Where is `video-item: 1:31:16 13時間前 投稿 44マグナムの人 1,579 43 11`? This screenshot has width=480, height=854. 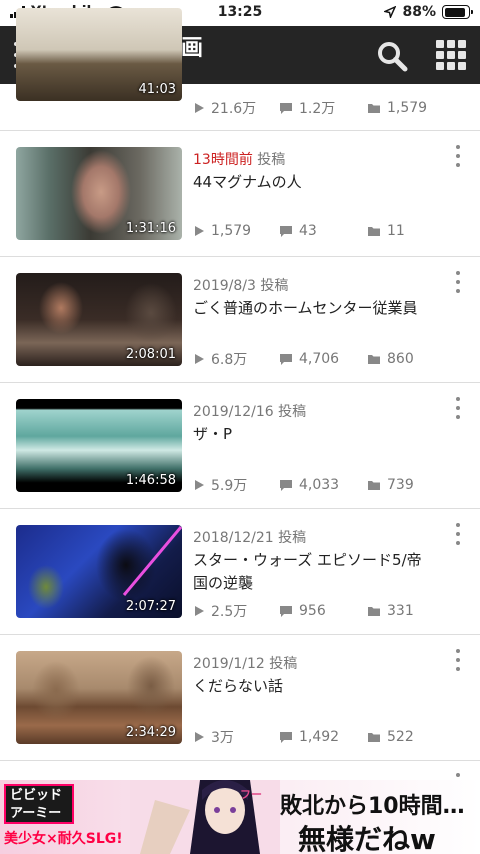
video-item: 1:31:16 13時間前 投稿 44マグナムの人 1,579 43 11 is located at coordinates (240, 194).